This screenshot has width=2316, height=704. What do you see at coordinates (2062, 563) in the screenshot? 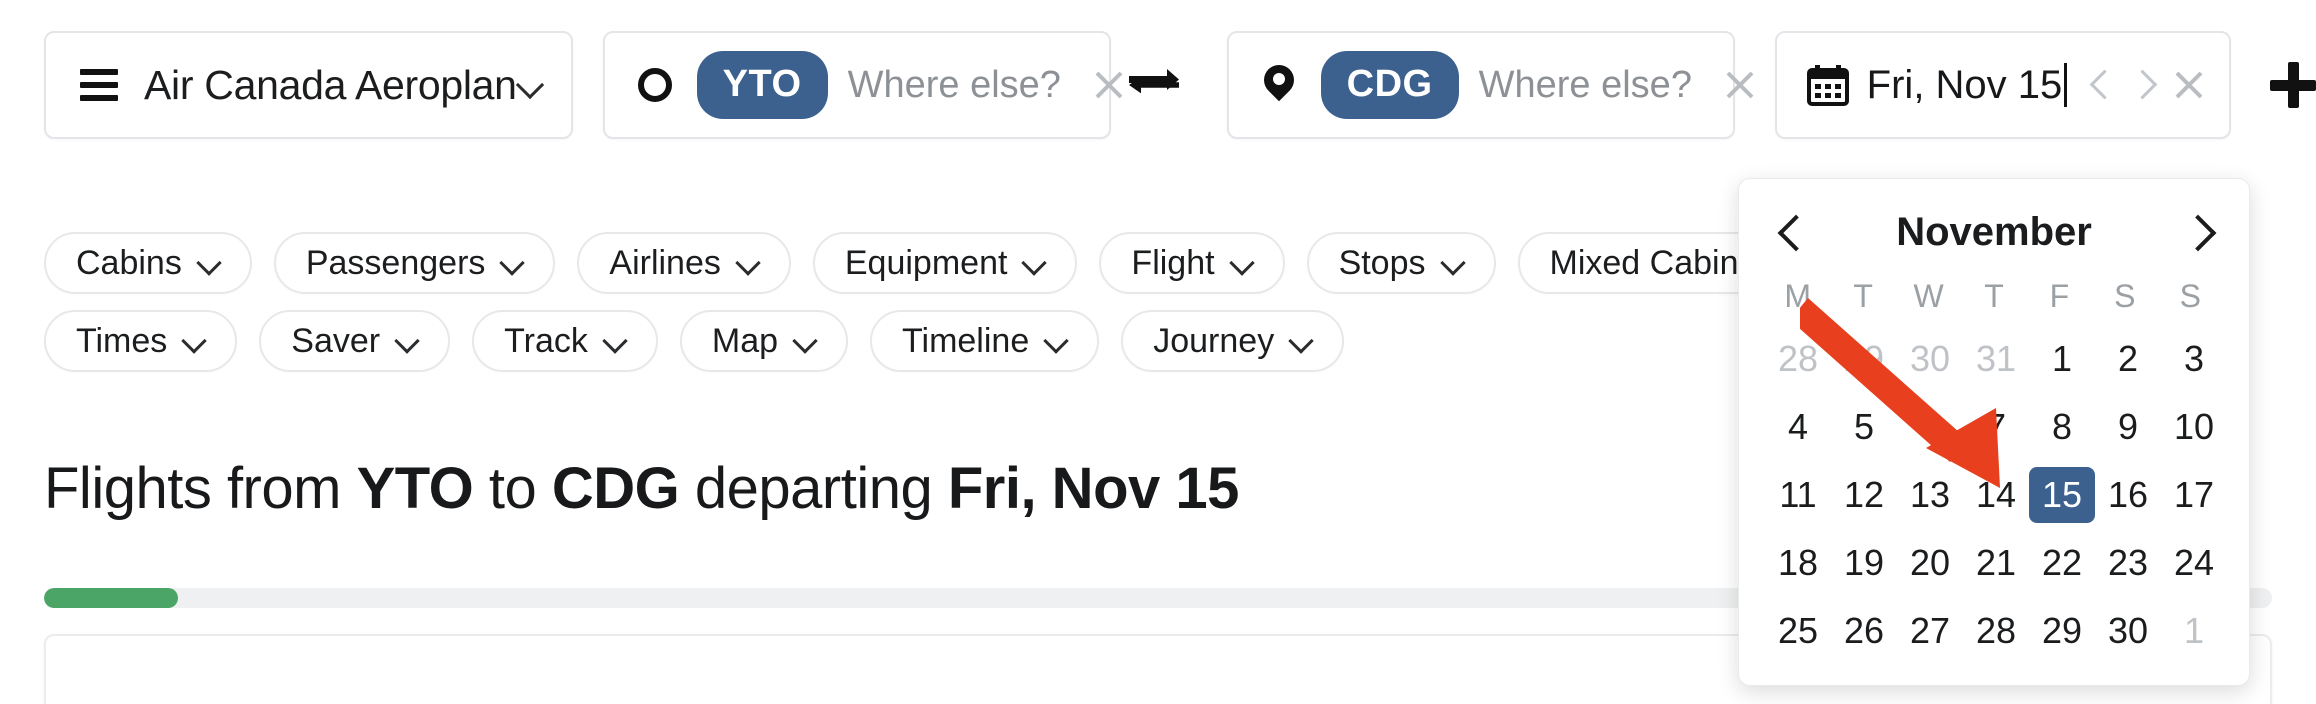
I see `calendar-day-22: 22` at bounding box center [2062, 563].